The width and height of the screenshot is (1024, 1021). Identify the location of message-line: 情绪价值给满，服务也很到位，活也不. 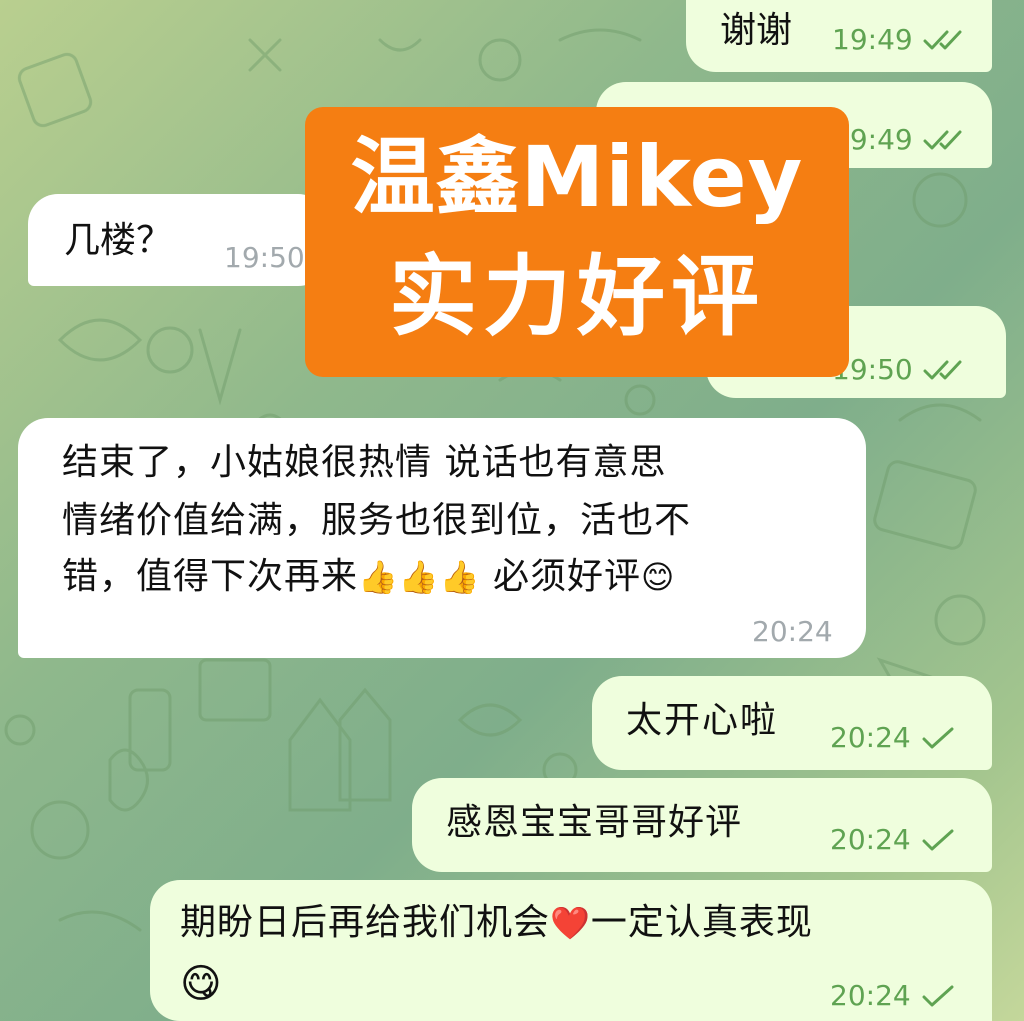
(377, 520).